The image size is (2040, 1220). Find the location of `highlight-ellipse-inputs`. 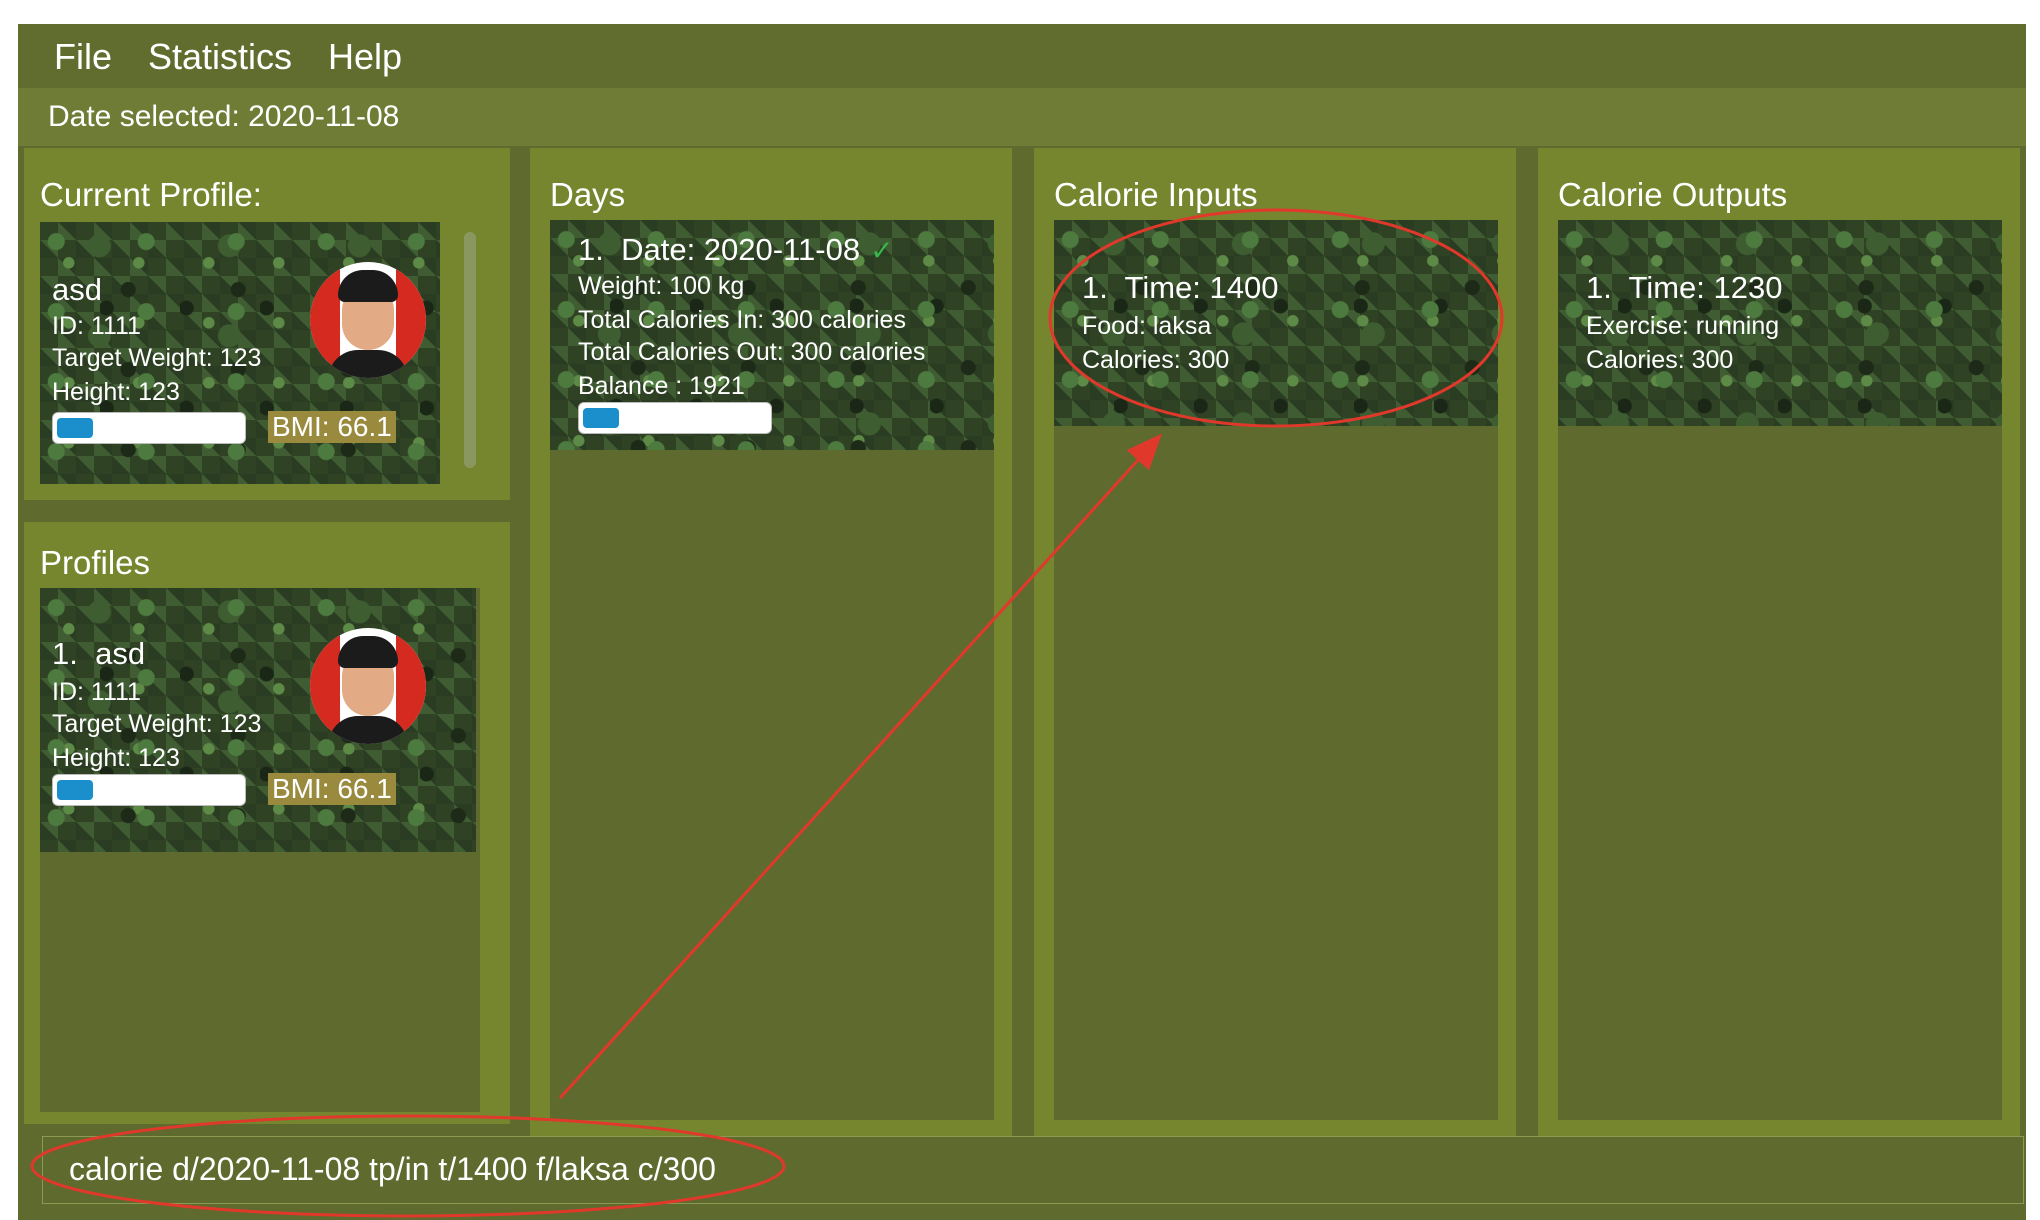

highlight-ellipse-inputs is located at coordinates (1276, 318).